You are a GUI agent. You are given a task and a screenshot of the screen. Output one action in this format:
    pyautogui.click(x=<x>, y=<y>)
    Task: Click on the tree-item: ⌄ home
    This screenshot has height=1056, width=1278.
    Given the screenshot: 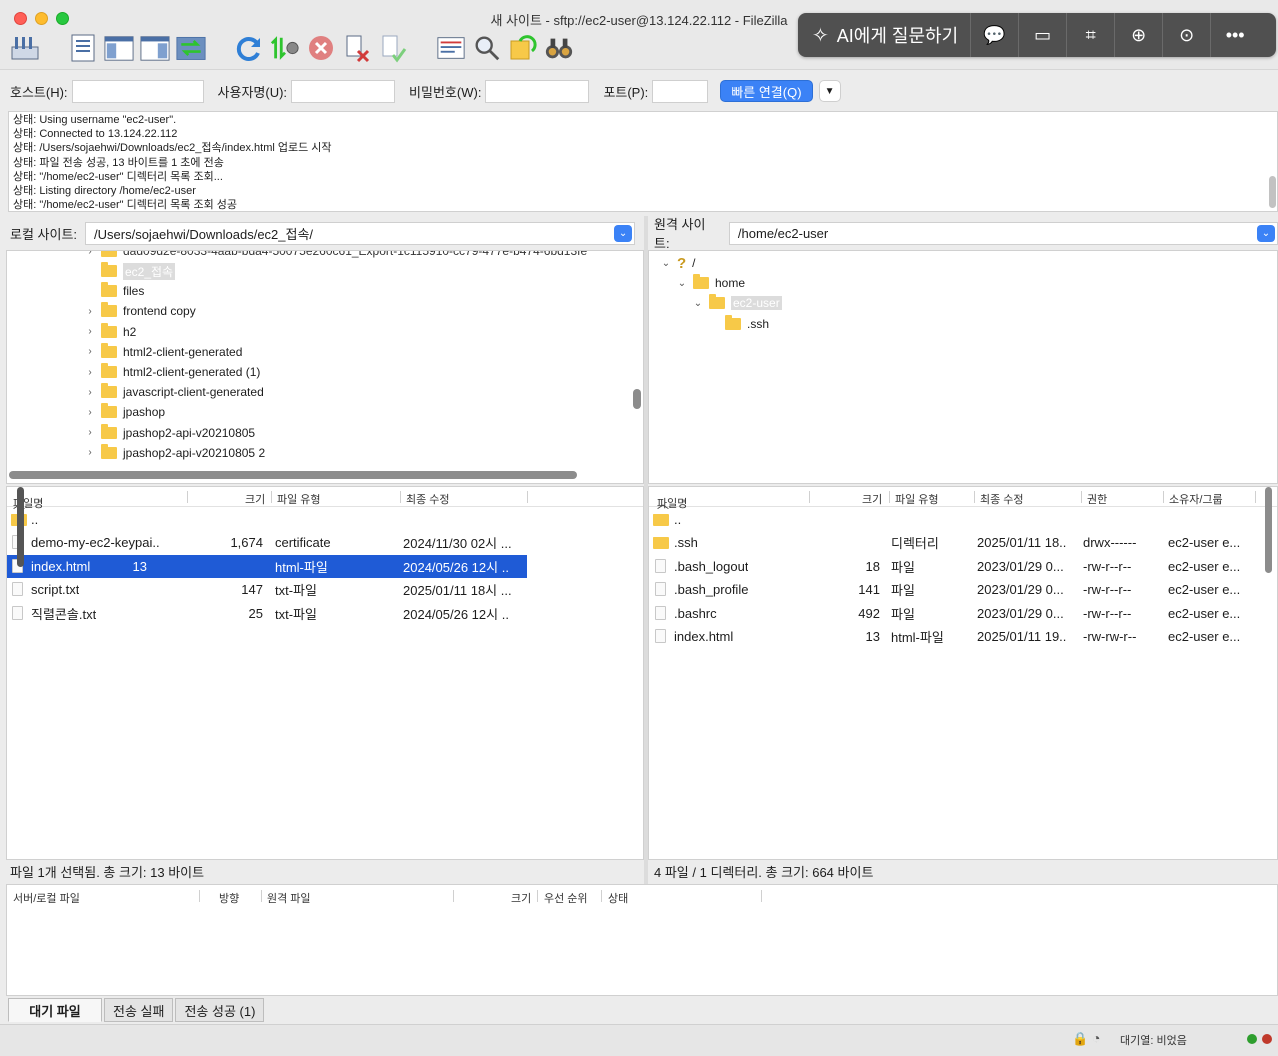 What is the action you would take?
    pyautogui.click(x=710, y=283)
    